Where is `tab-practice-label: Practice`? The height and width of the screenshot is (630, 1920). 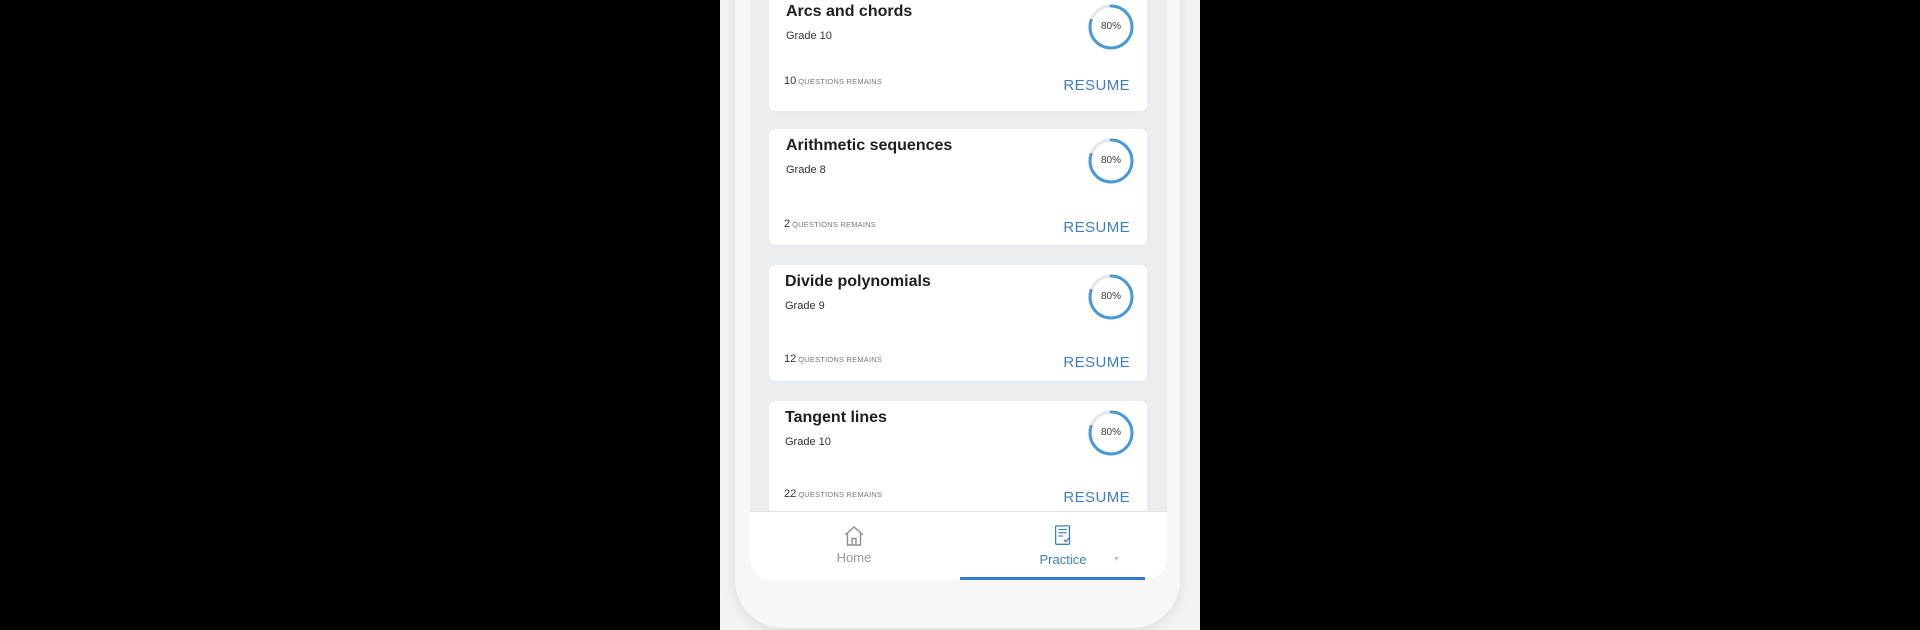 tab-practice-label: Practice is located at coordinates (1063, 559).